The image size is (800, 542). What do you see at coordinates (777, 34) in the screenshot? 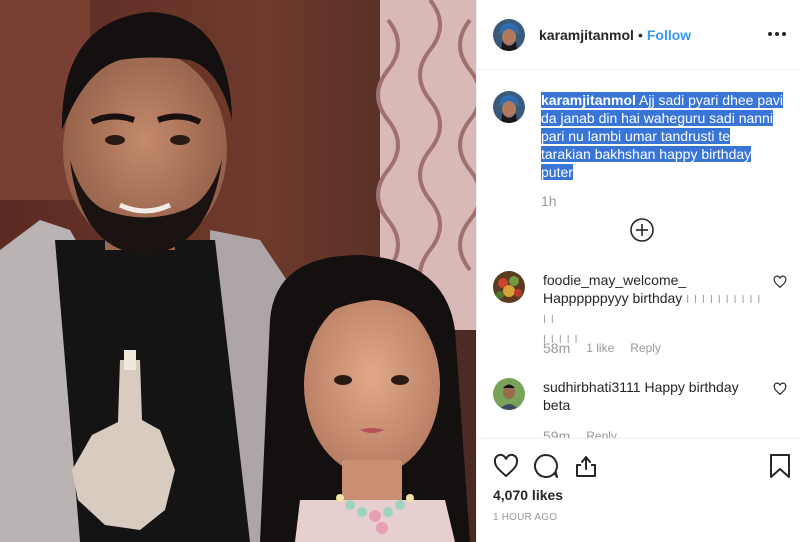
I see `more-options-icon` at bounding box center [777, 34].